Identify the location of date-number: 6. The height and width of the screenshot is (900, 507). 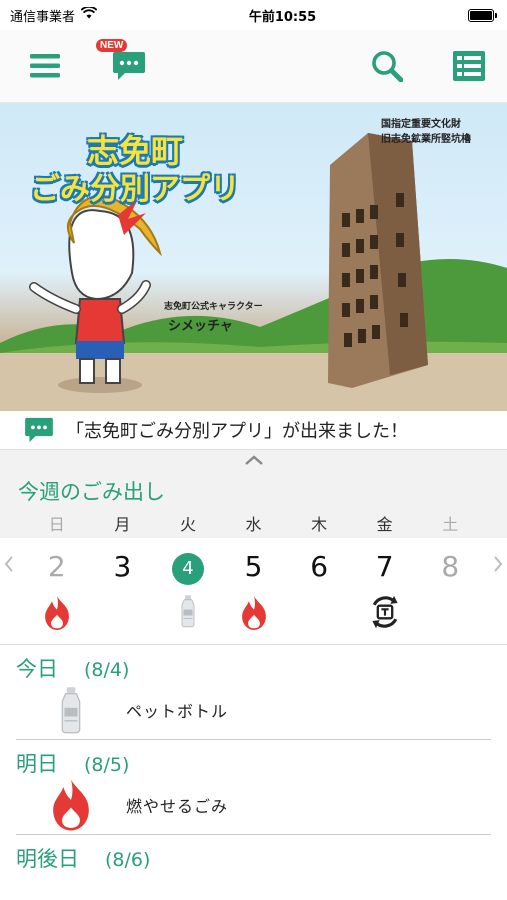
(319, 566).